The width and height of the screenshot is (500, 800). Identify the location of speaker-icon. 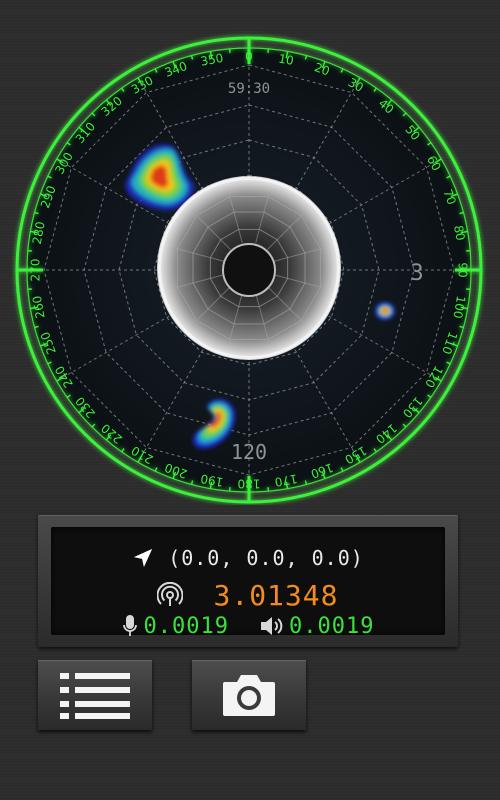
(271, 626).